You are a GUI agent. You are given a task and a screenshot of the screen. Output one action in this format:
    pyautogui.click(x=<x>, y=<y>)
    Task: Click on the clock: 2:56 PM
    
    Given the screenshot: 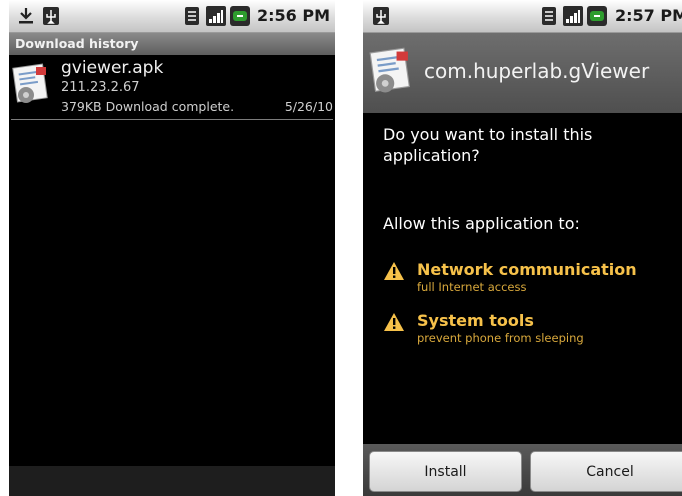 What is the action you would take?
    pyautogui.click(x=293, y=15)
    